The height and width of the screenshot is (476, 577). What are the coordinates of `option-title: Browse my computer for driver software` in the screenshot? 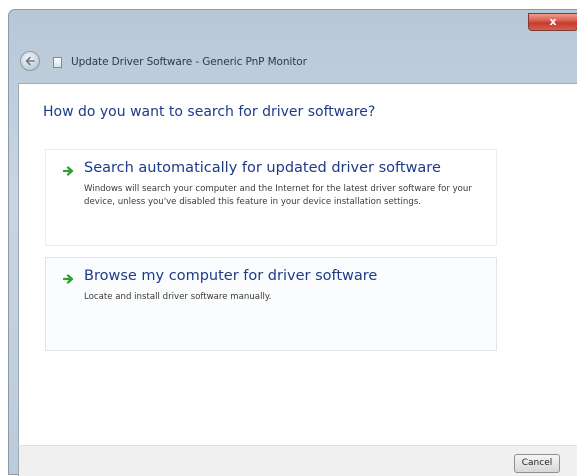 It's located at (231, 276).